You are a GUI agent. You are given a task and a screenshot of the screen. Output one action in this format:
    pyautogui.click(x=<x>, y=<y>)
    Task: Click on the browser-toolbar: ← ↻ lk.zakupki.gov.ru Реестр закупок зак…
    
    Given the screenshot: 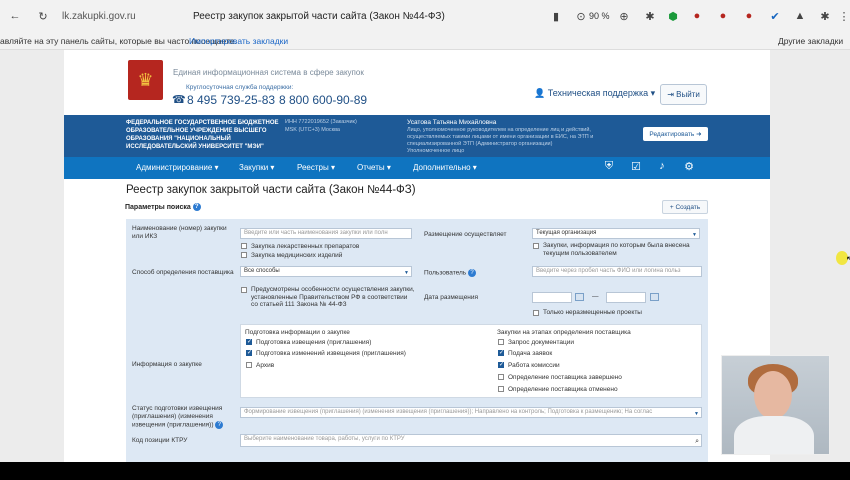 What is the action you would take?
    pyautogui.click(x=425, y=16)
    